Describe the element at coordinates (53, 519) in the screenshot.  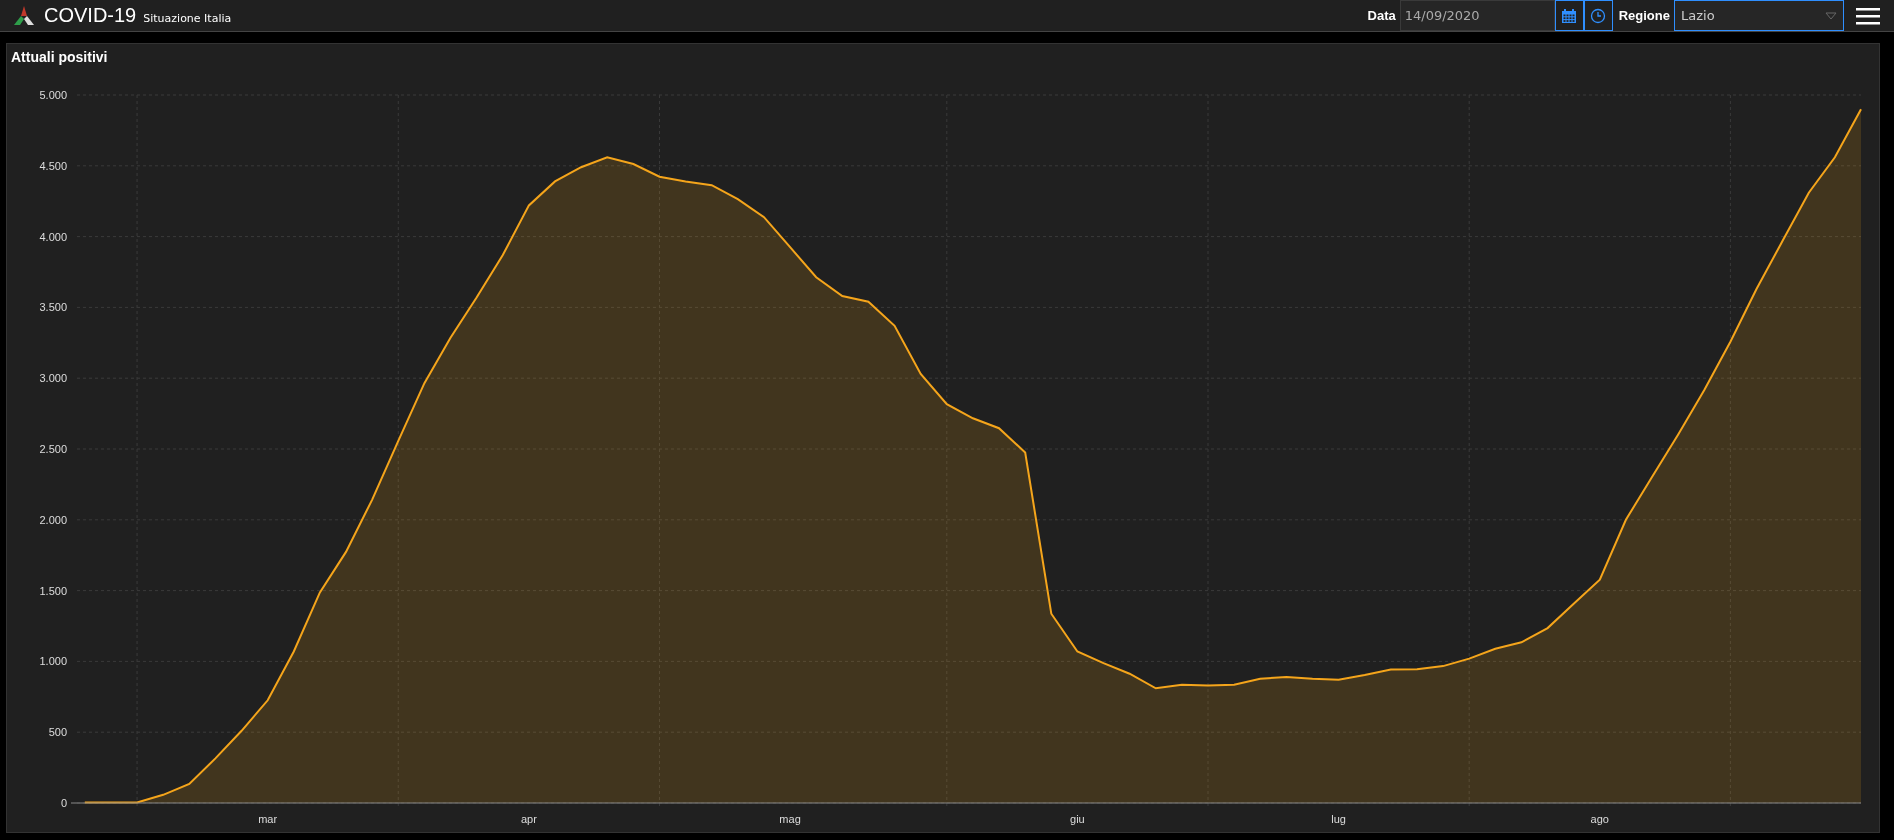
I see `y-tick-label: 2.000` at that location.